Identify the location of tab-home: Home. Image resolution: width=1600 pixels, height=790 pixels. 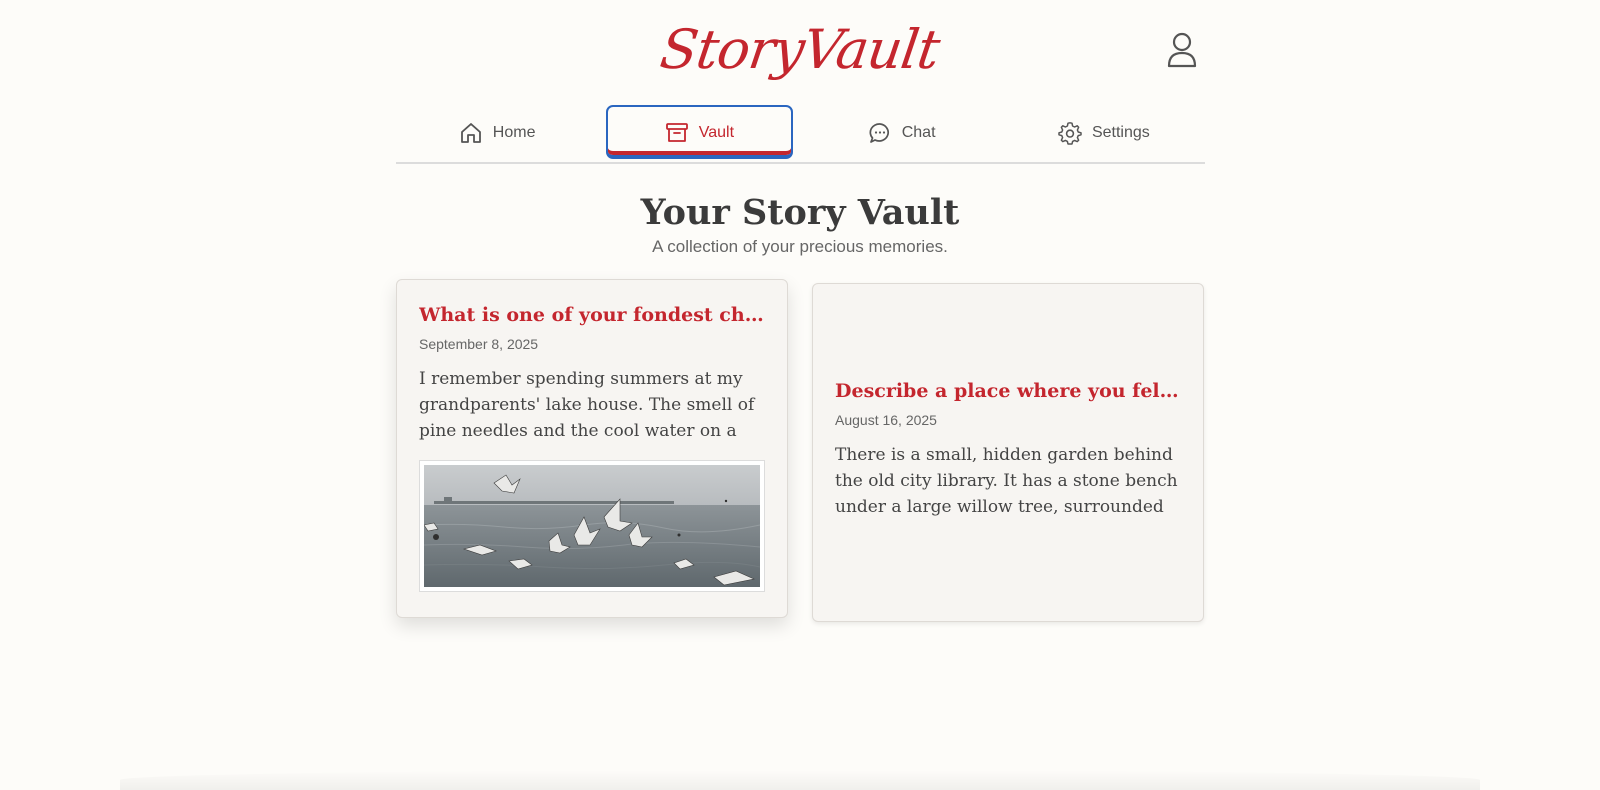
(497, 133).